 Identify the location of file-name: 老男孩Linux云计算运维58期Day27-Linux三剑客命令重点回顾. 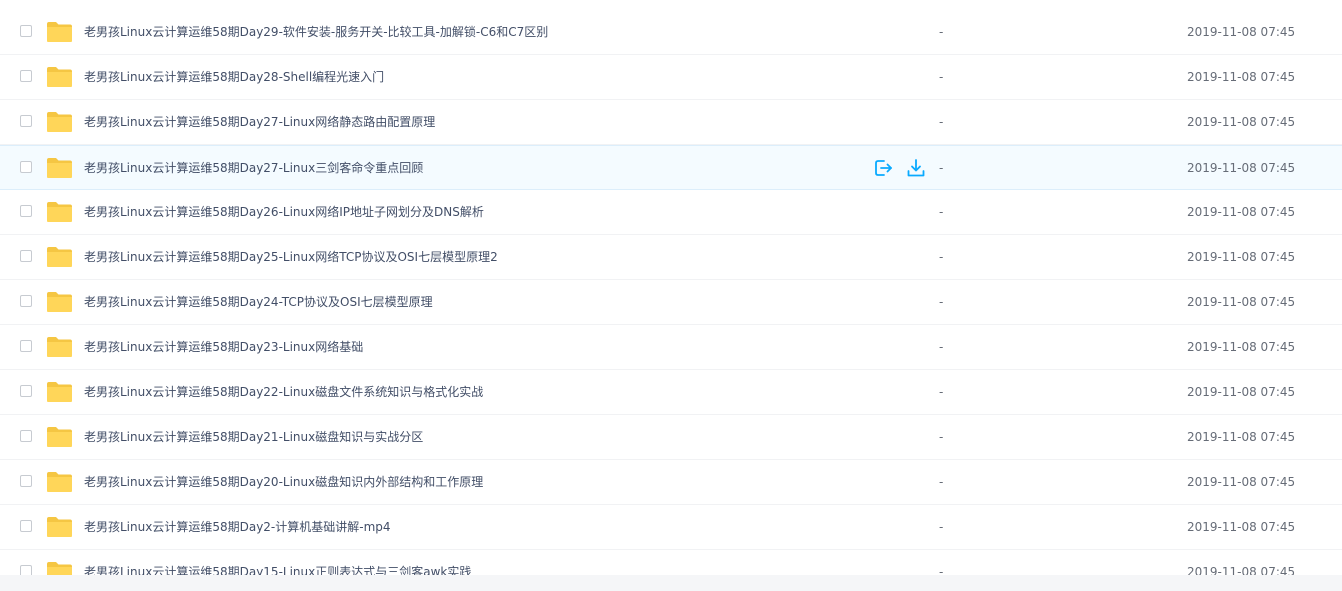
(253, 168).